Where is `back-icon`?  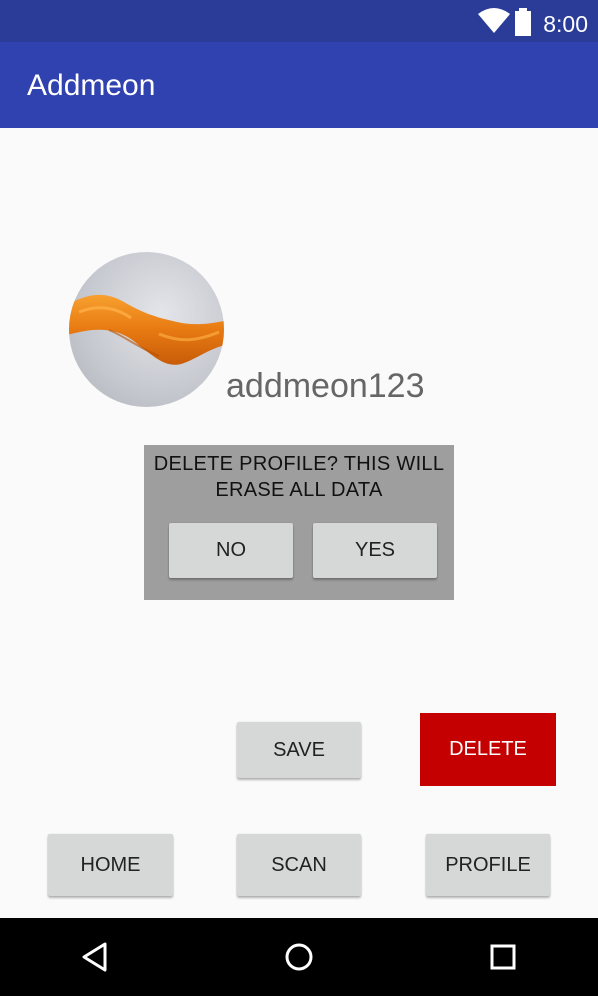 back-icon is located at coordinates (95, 957).